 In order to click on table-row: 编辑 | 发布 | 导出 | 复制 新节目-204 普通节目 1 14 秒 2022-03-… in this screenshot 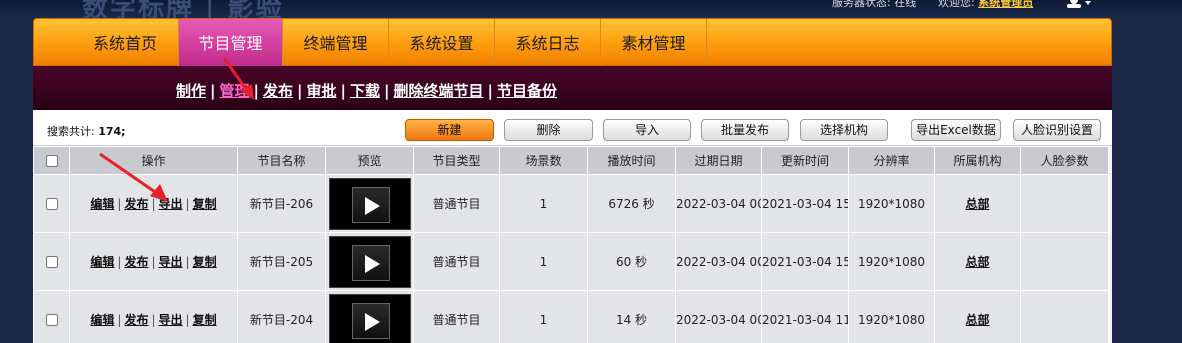, I will do `click(571, 316)`.